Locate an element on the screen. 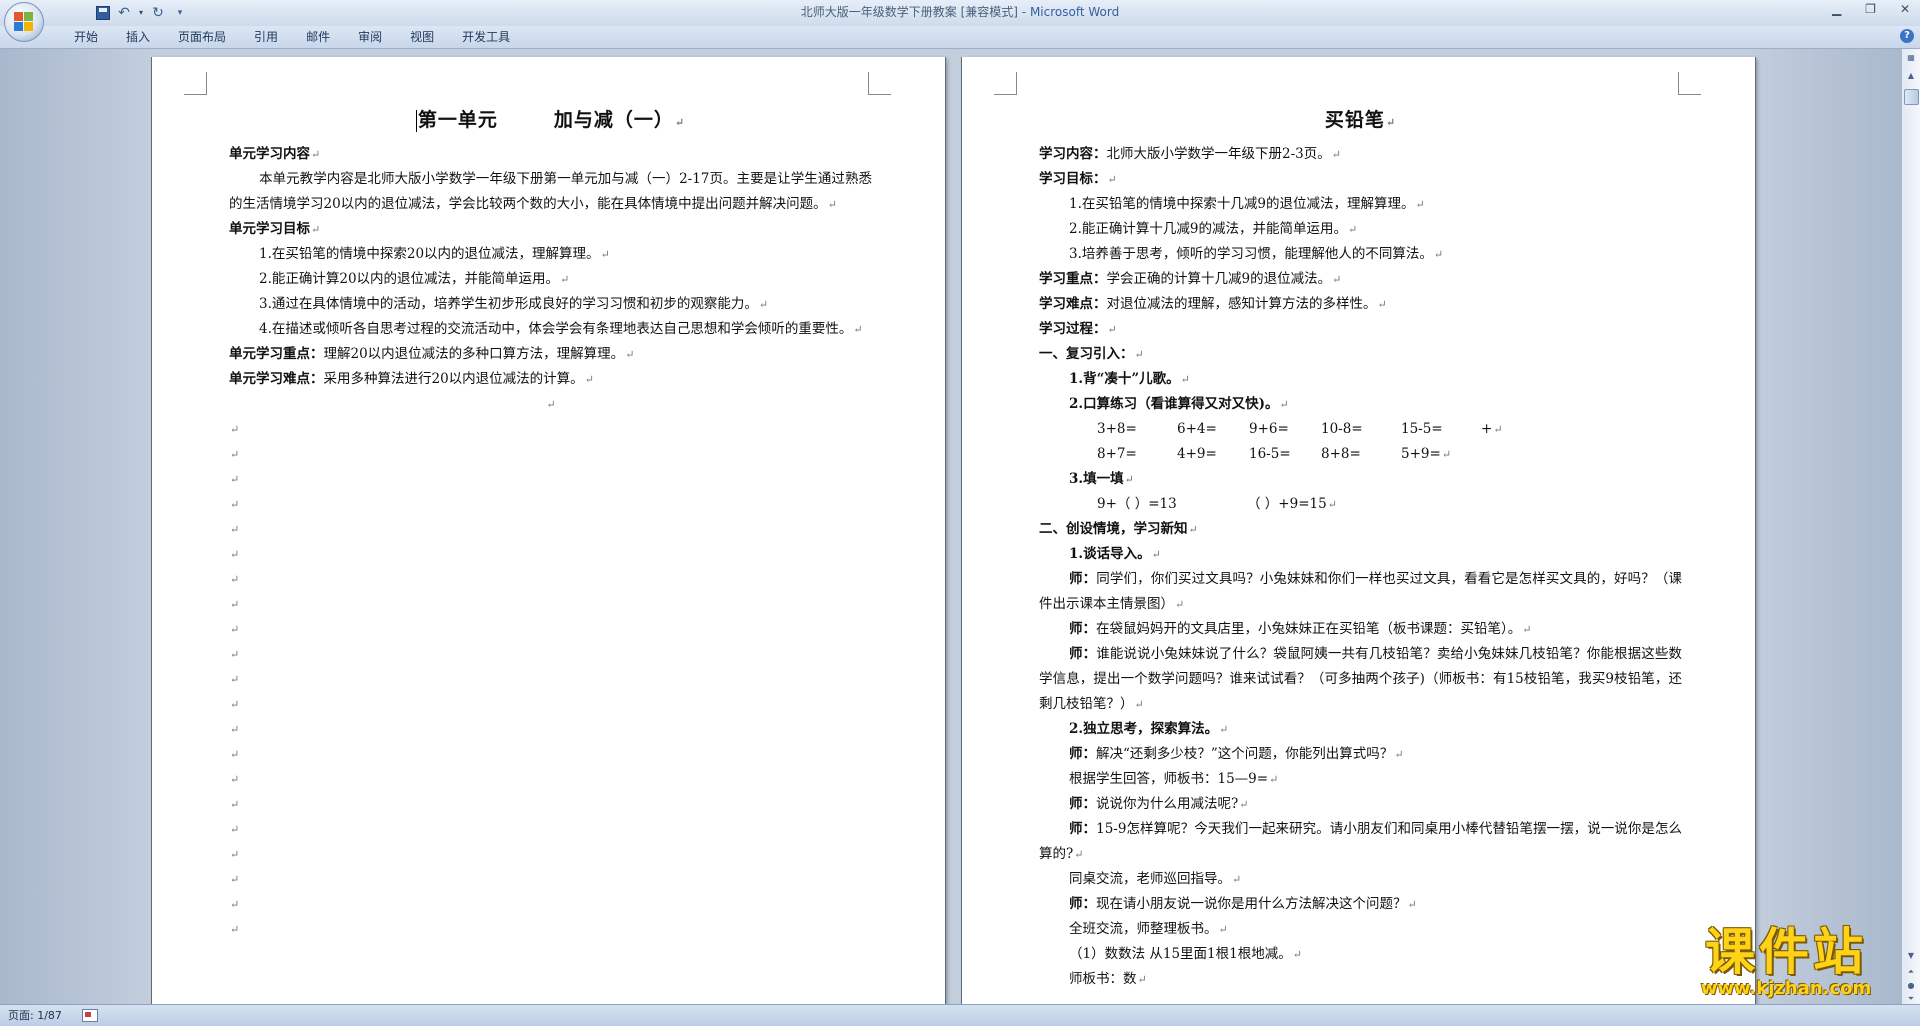 Image resolution: width=1920 pixels, height=1026 pixels. window-controls: ▁ ❐ ✕ is located at coordinates (1871, 9).